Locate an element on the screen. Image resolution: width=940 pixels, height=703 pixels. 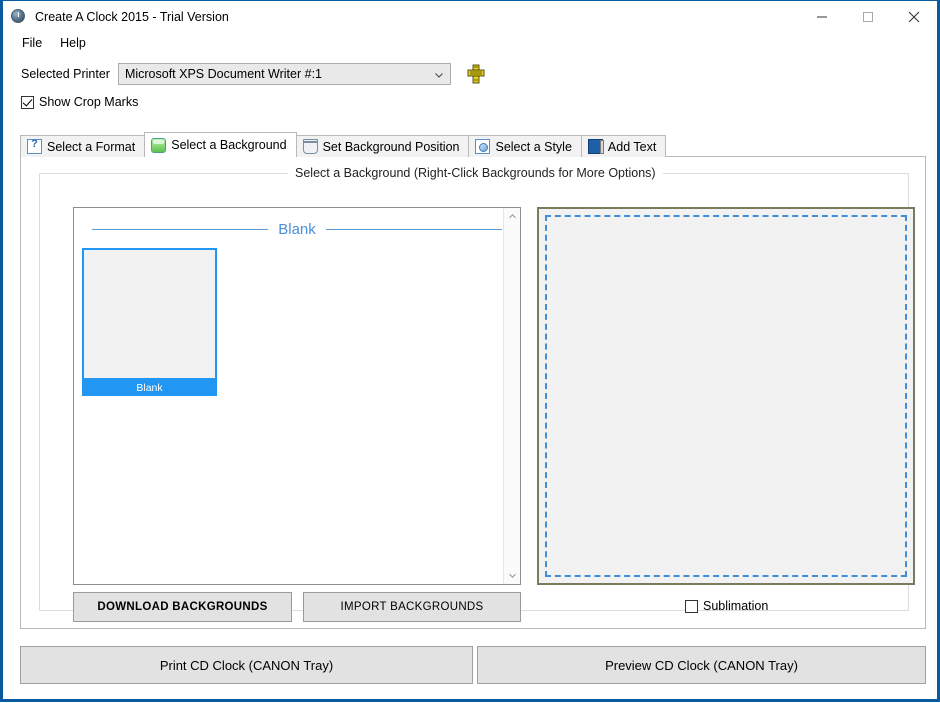
show-crop-marks-label: Show Crop Marks is located at coordinates (89, 102).